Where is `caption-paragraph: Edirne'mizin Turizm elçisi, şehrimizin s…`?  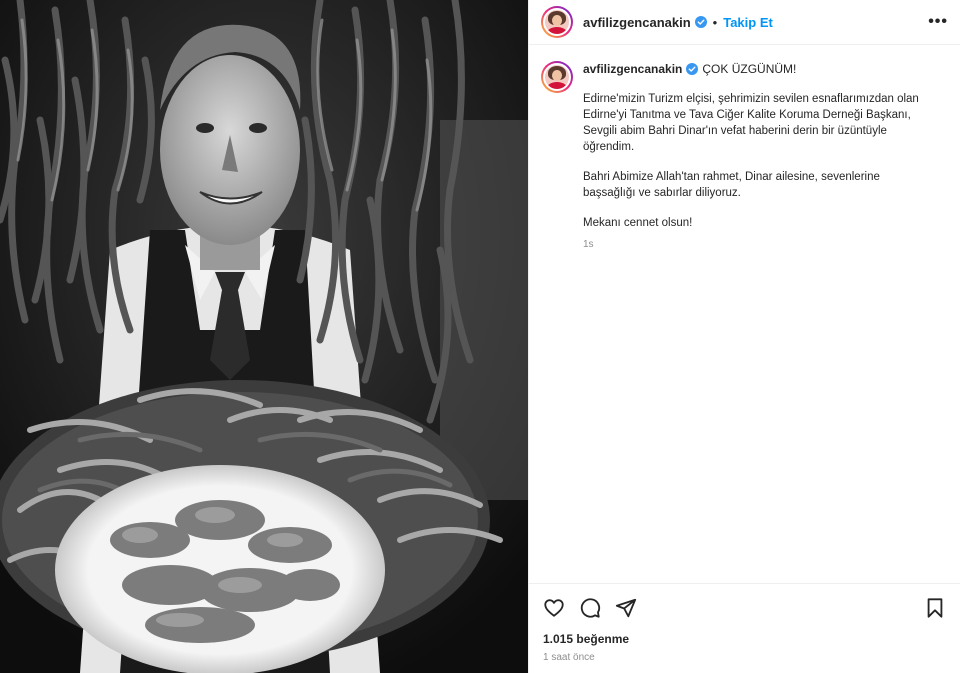
caption-paragraph: Edirne'mizin Turizm elçisi, şehrimizin s… is located at coordinates (751, 123).